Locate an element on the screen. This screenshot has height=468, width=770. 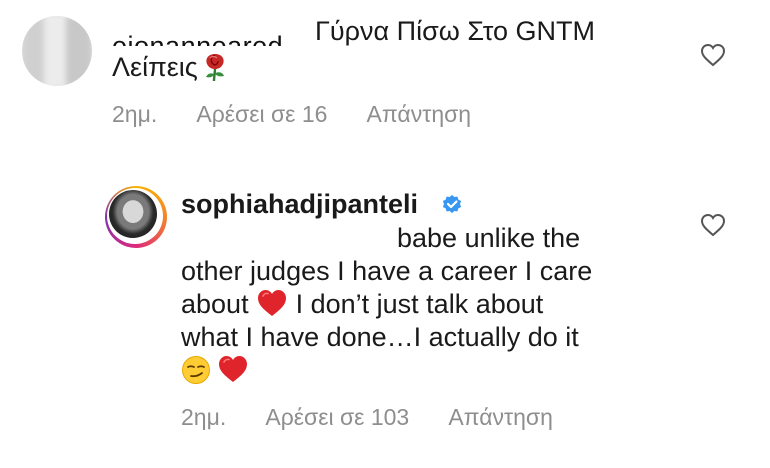
comment-text-line: about I don’t just talk about is located at coordinates (362, 306).